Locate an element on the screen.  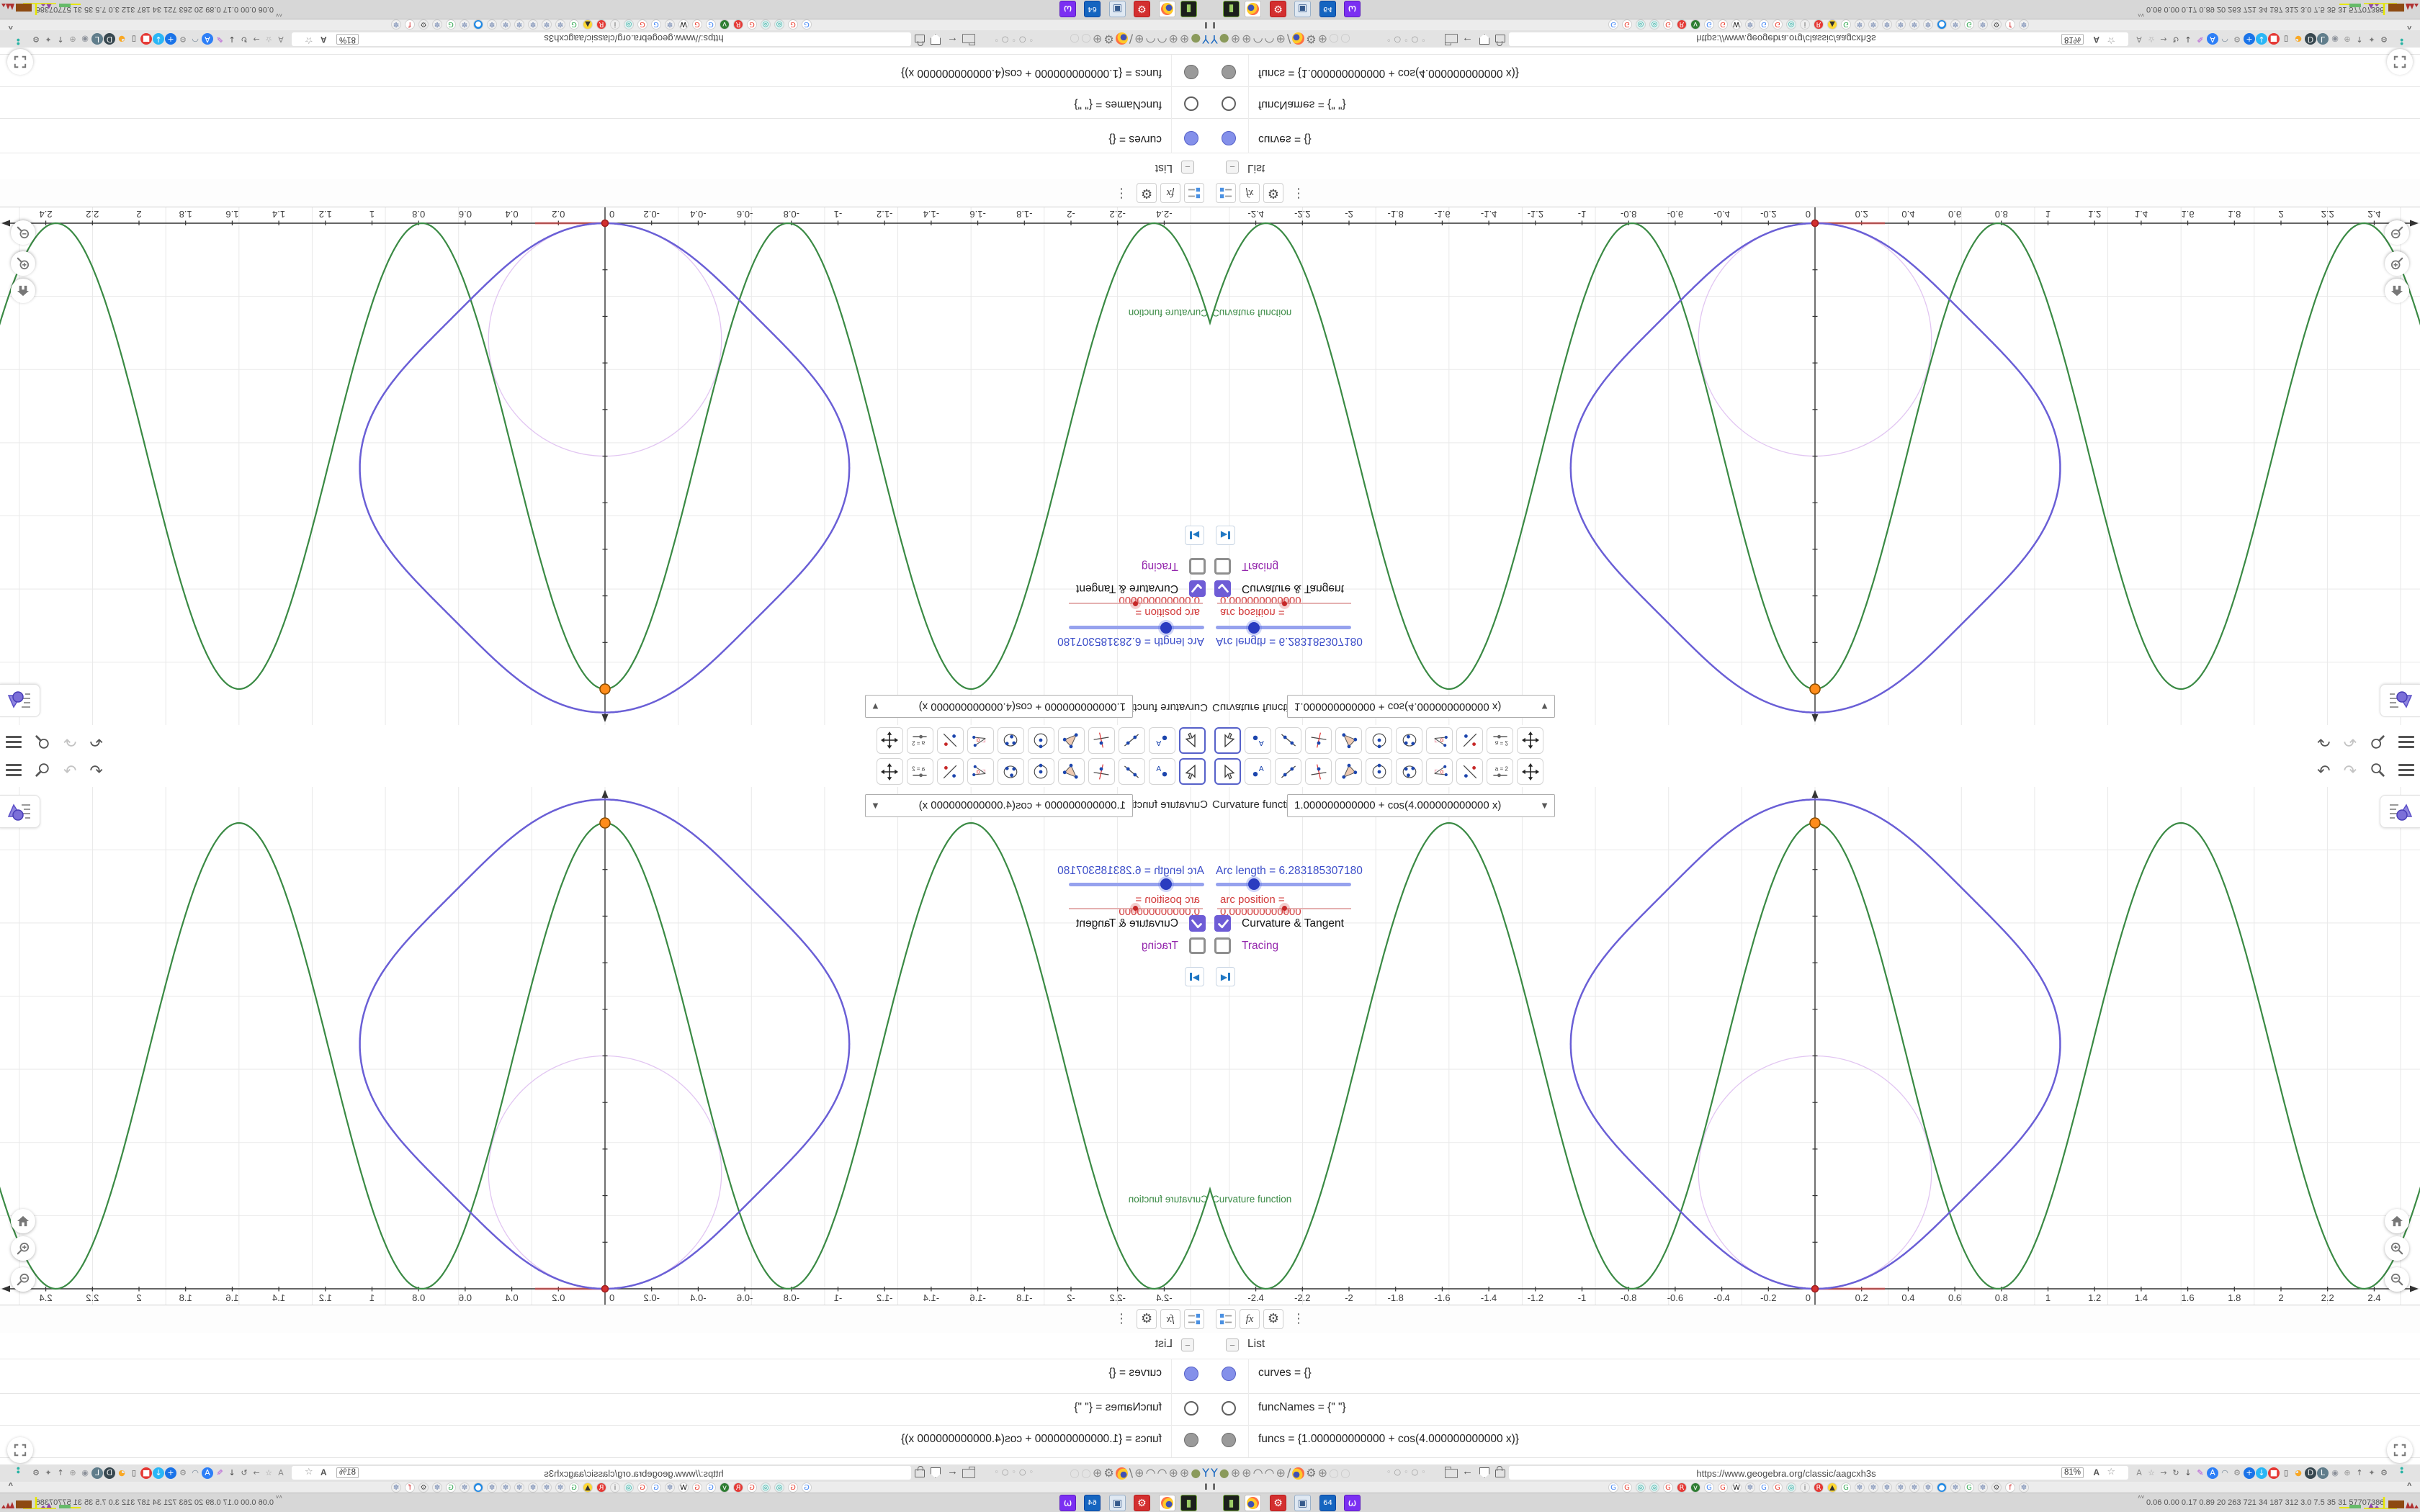
favicon-icon: L is located at coordinates (2323, 39).